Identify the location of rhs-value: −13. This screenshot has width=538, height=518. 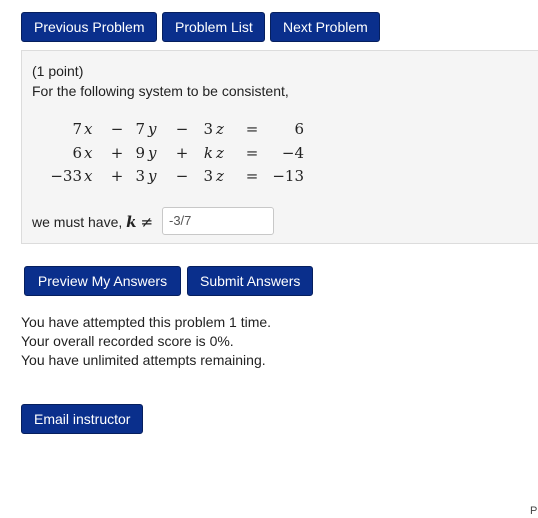
(288, 176).